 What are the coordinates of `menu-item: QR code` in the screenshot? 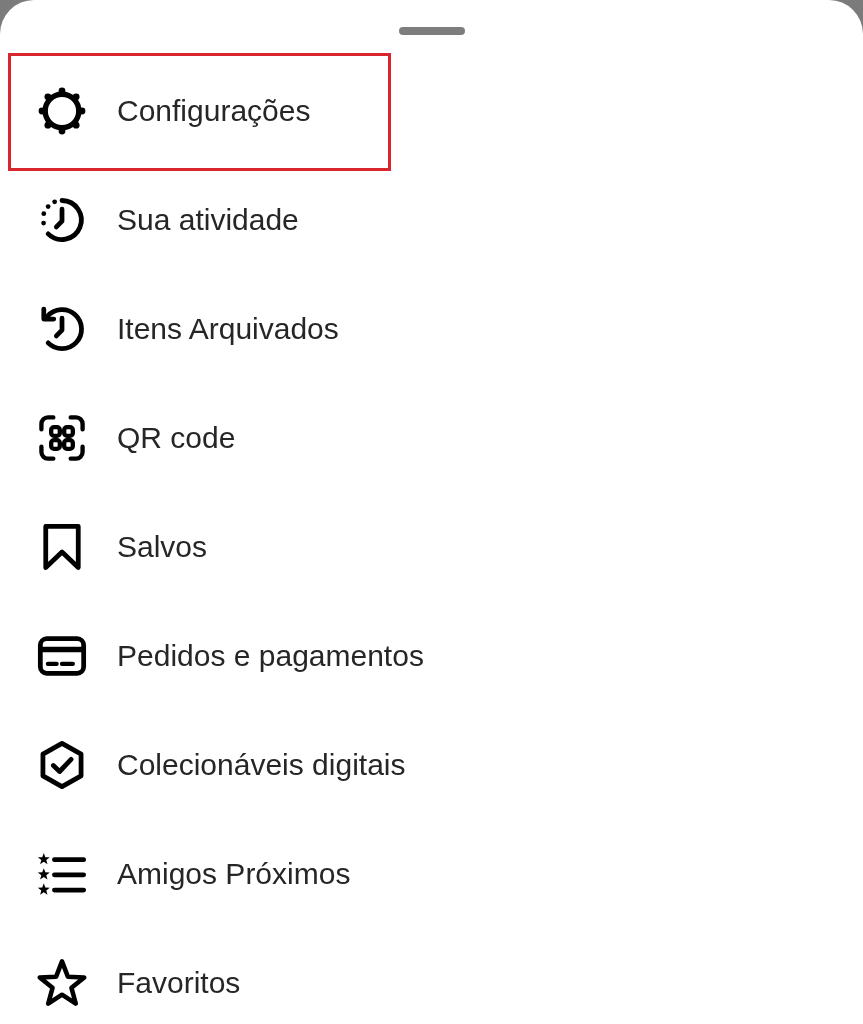 It's located at (431, 437).